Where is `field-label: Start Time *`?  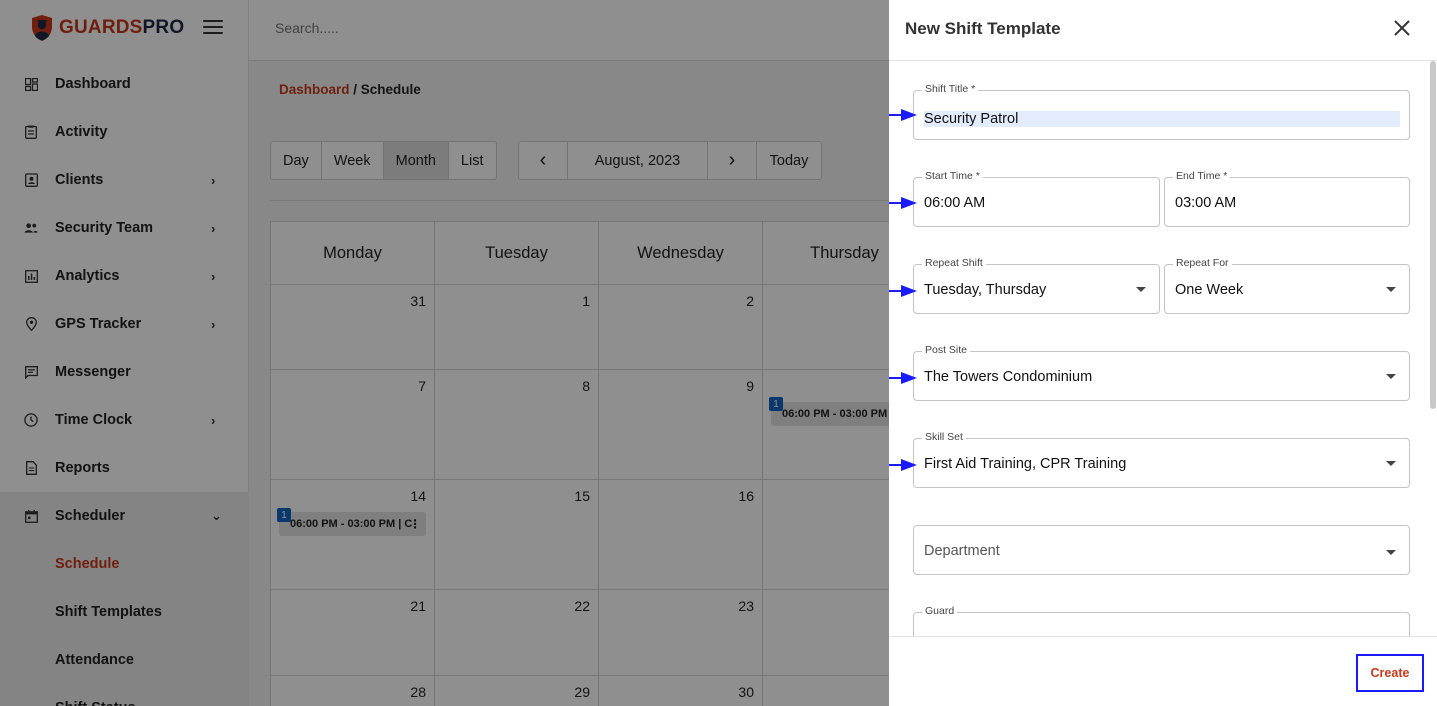
field-label: Start Time * is located at coordinates (952, 176).